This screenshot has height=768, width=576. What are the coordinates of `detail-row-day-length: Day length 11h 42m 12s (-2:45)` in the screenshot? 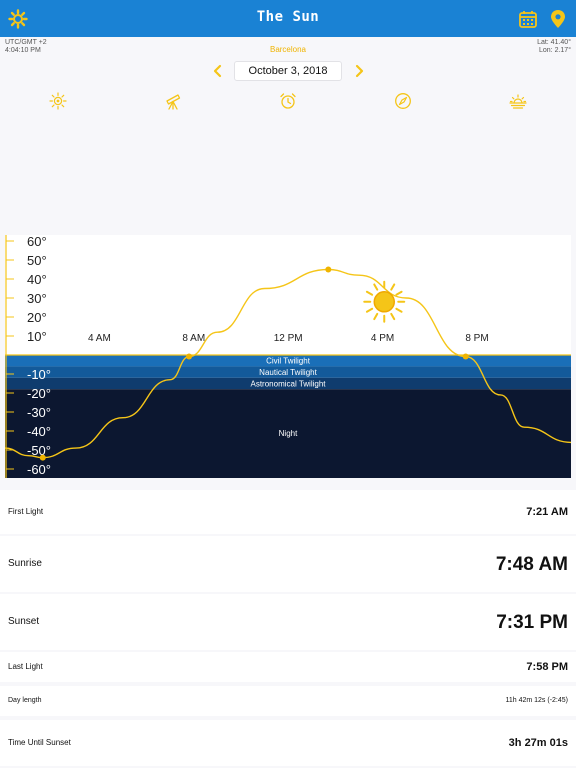 It's located at (288, 701).